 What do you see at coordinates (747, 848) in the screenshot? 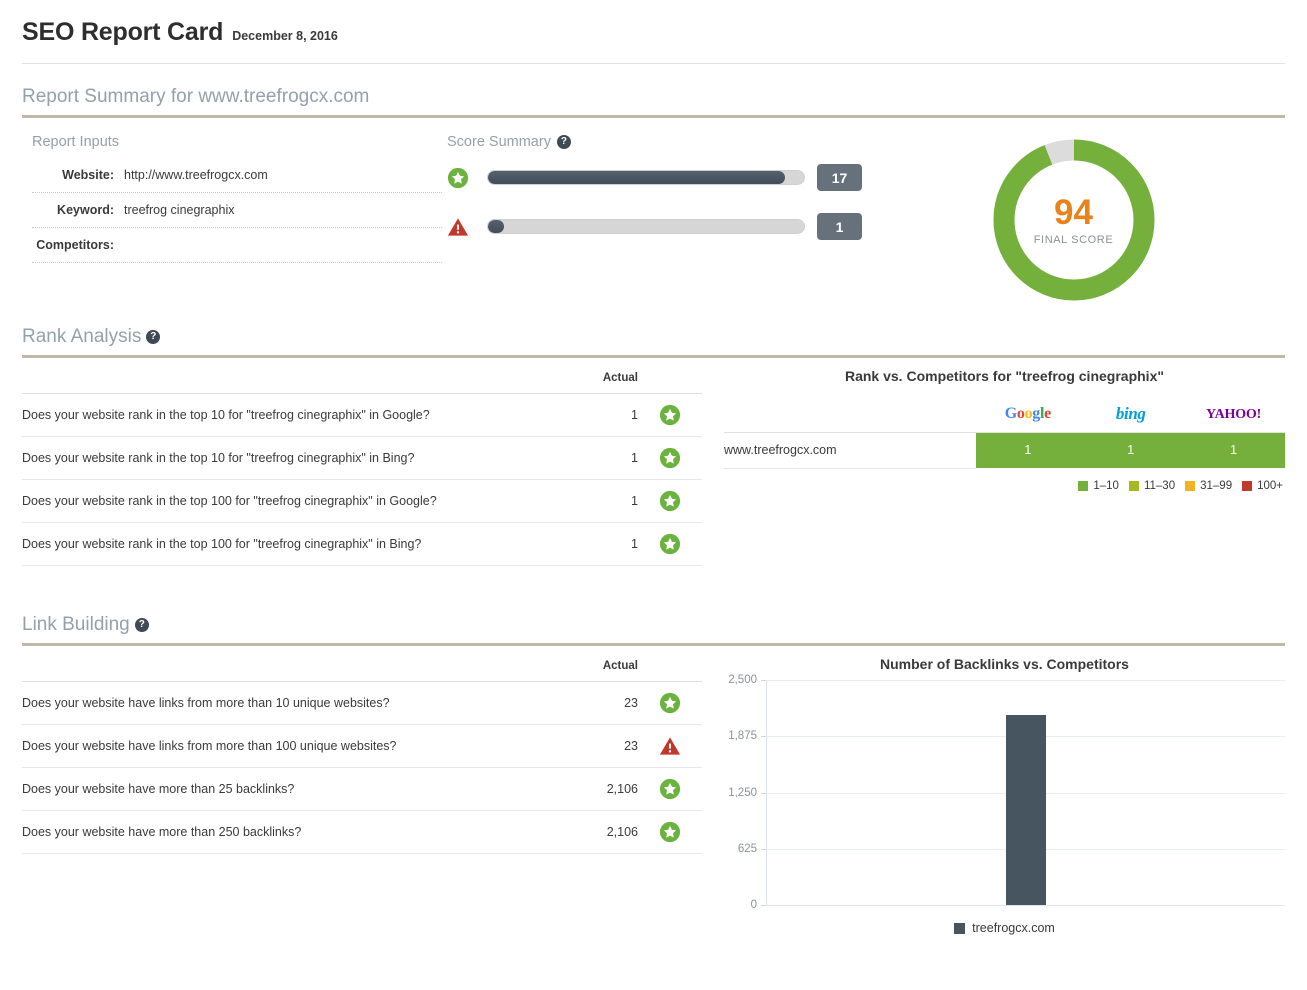
I see `chart-y-tick-label: 625` at bounding box center [747, 848].